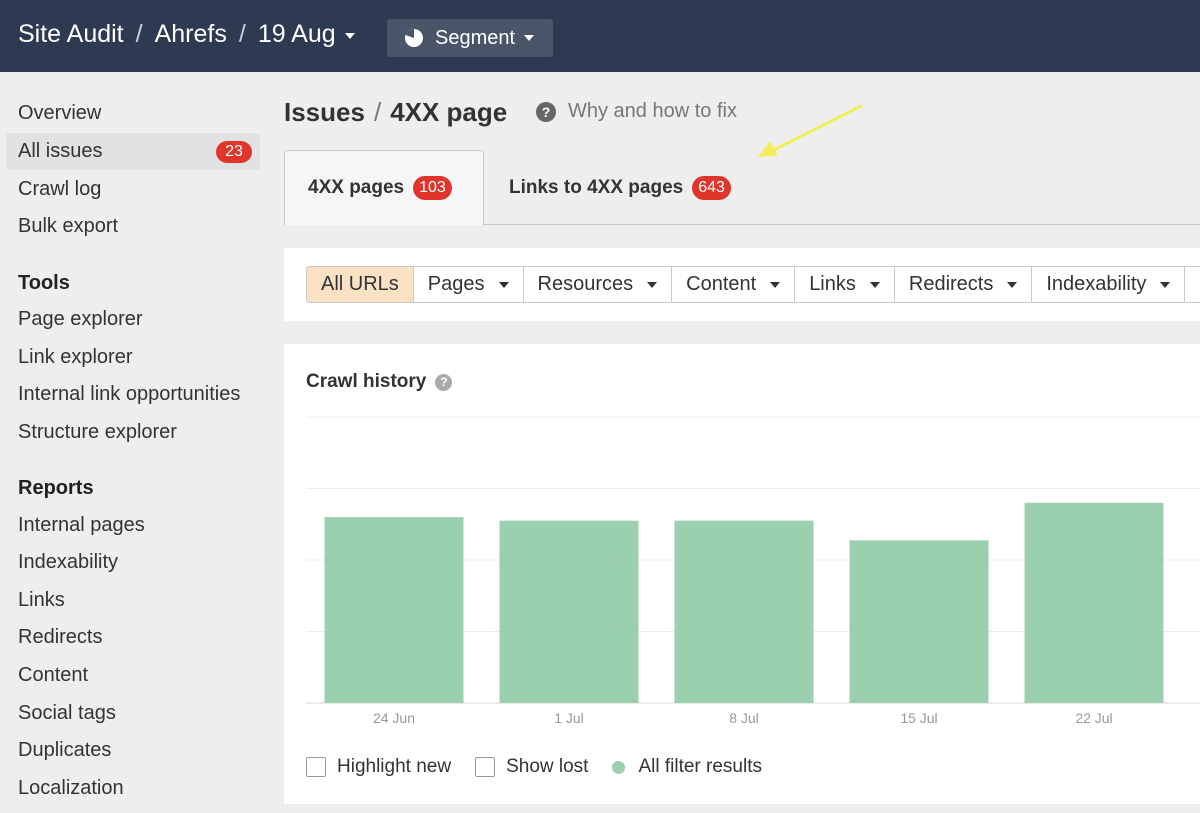  What do you see at coordinates (71, 788) in the screenshot?
I see `sidebar-item-label: Localization` at bounding box center [71, 788].